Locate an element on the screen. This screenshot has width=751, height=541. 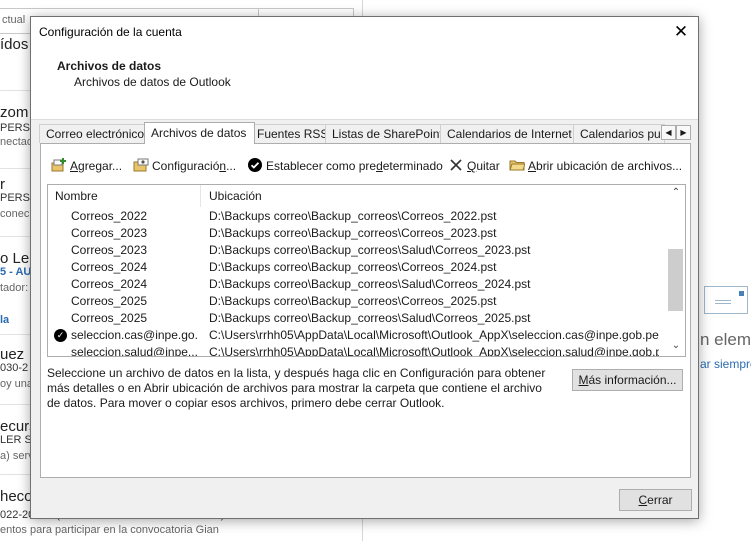
set-default-button: Establecer como predeterminado is located at coordinates (345, 166).